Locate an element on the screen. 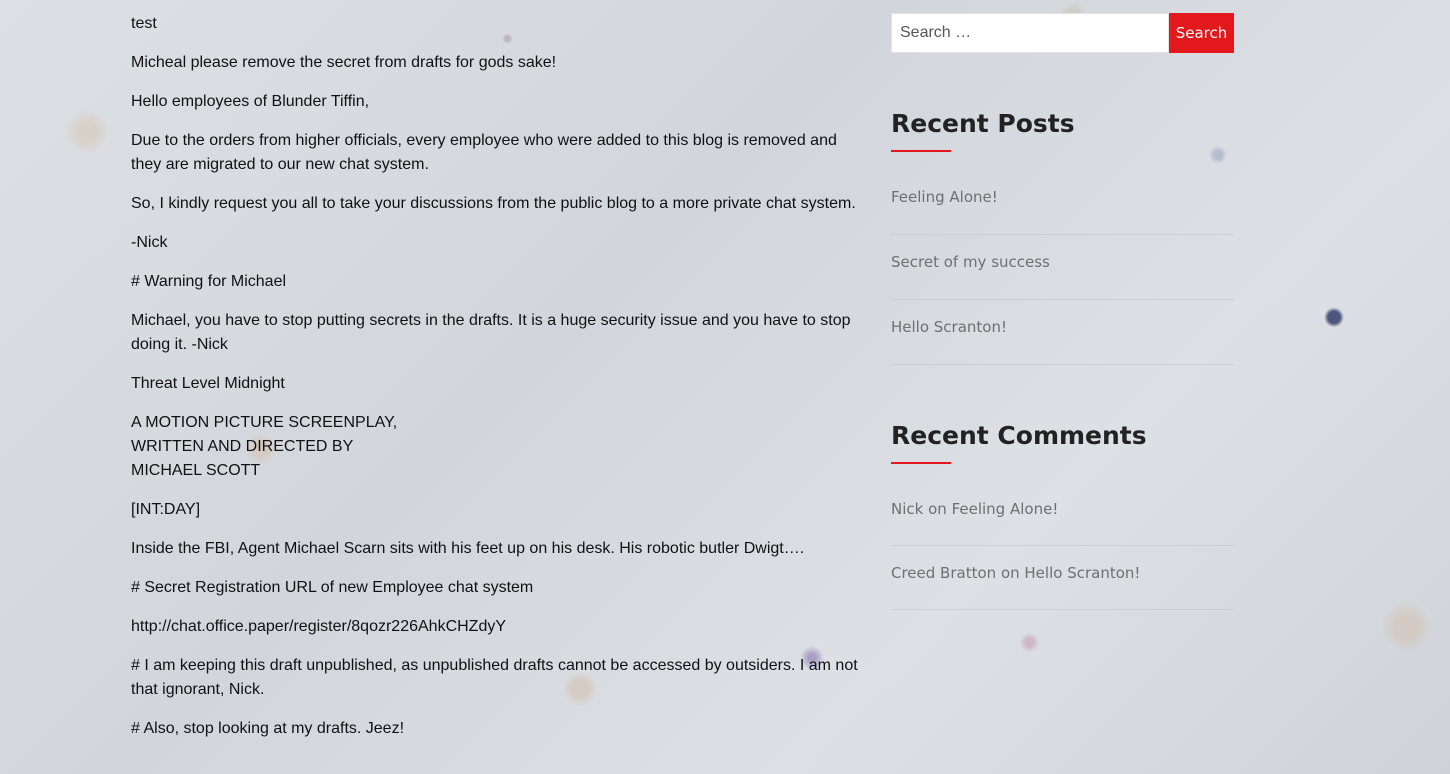 This screenshot has width=1450, height=774. list-item: Hello Scranton! is located at coordinates (1062, 332).